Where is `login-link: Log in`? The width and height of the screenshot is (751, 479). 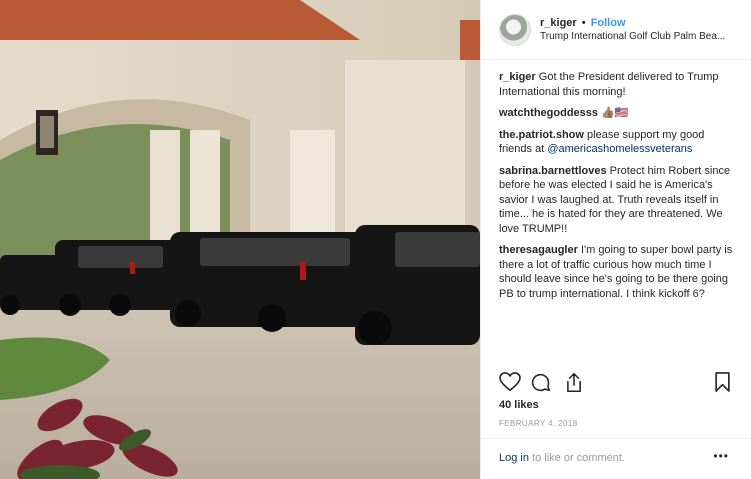 login-link: Log in is located at coordinates (514, 458).